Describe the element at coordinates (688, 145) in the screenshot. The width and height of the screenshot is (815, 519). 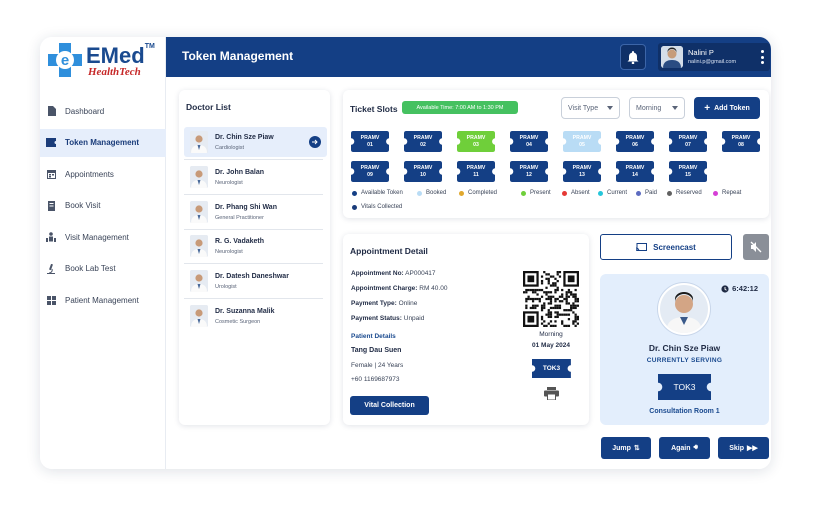
I see `token-number: 07` at that location.